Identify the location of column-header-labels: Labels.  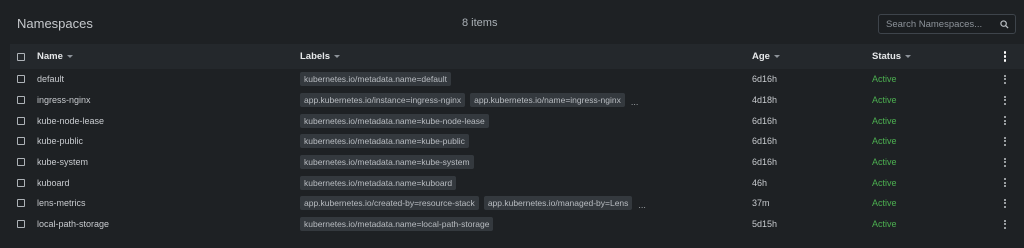
(320, 56).